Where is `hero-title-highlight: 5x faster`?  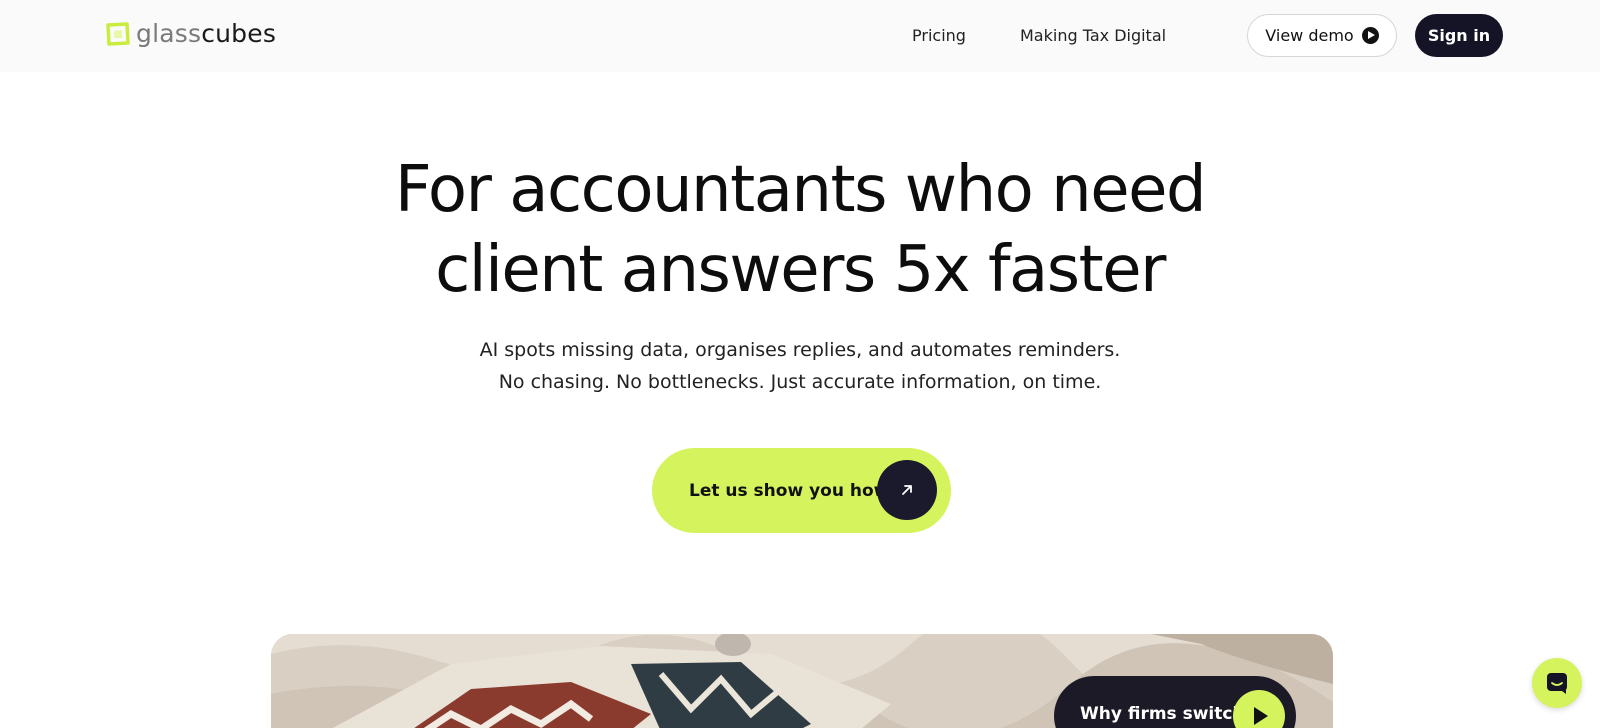
hero-title-highlight: 5x faster is located at coordinates (1029, 270).